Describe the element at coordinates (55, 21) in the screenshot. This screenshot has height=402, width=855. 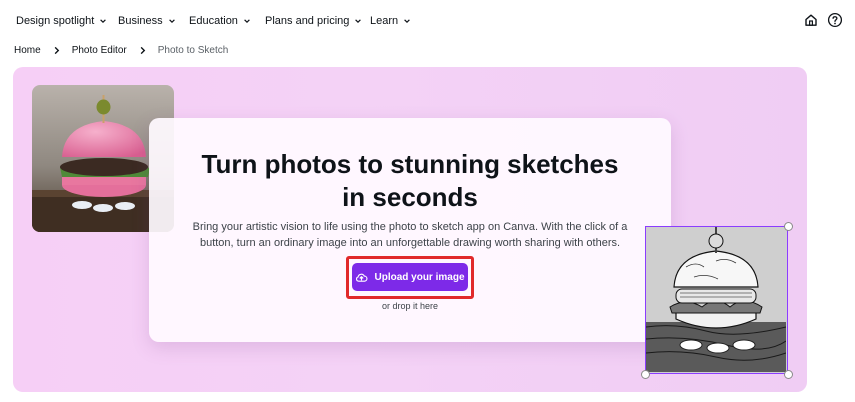
I see `nav-design-spotlight-label: Design spotlight` at that location.